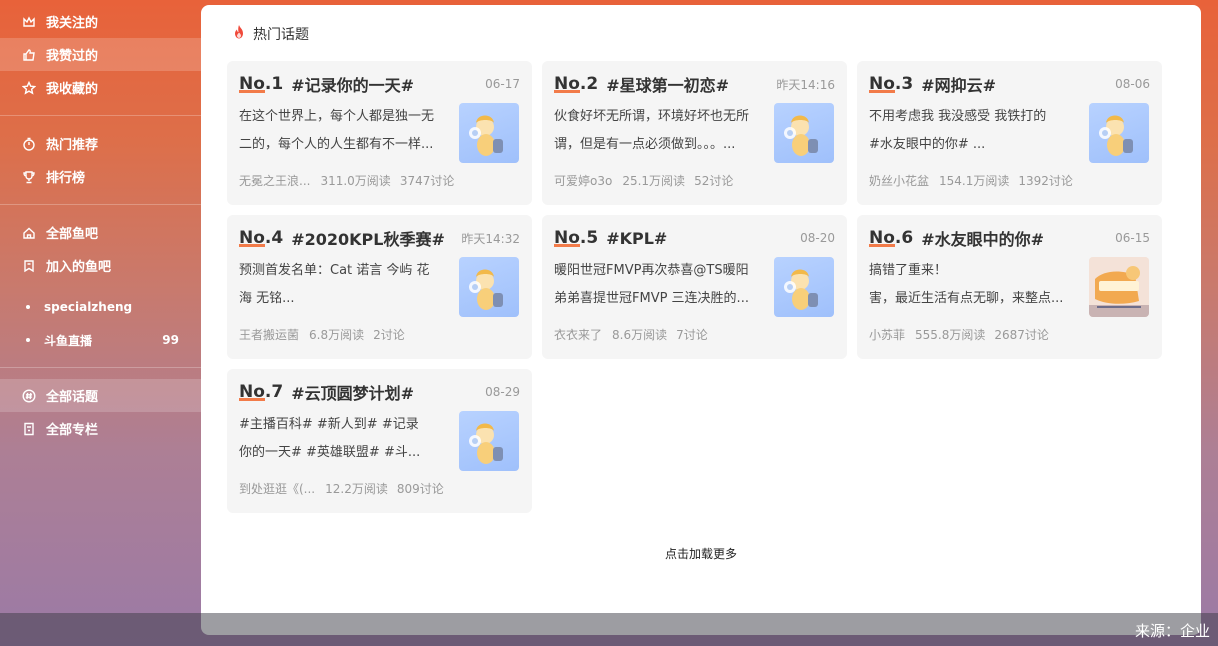 The width and height of the screenshot is (1218, 646). I want to click on read-count: 12.2万阅读, so click(356, 489).